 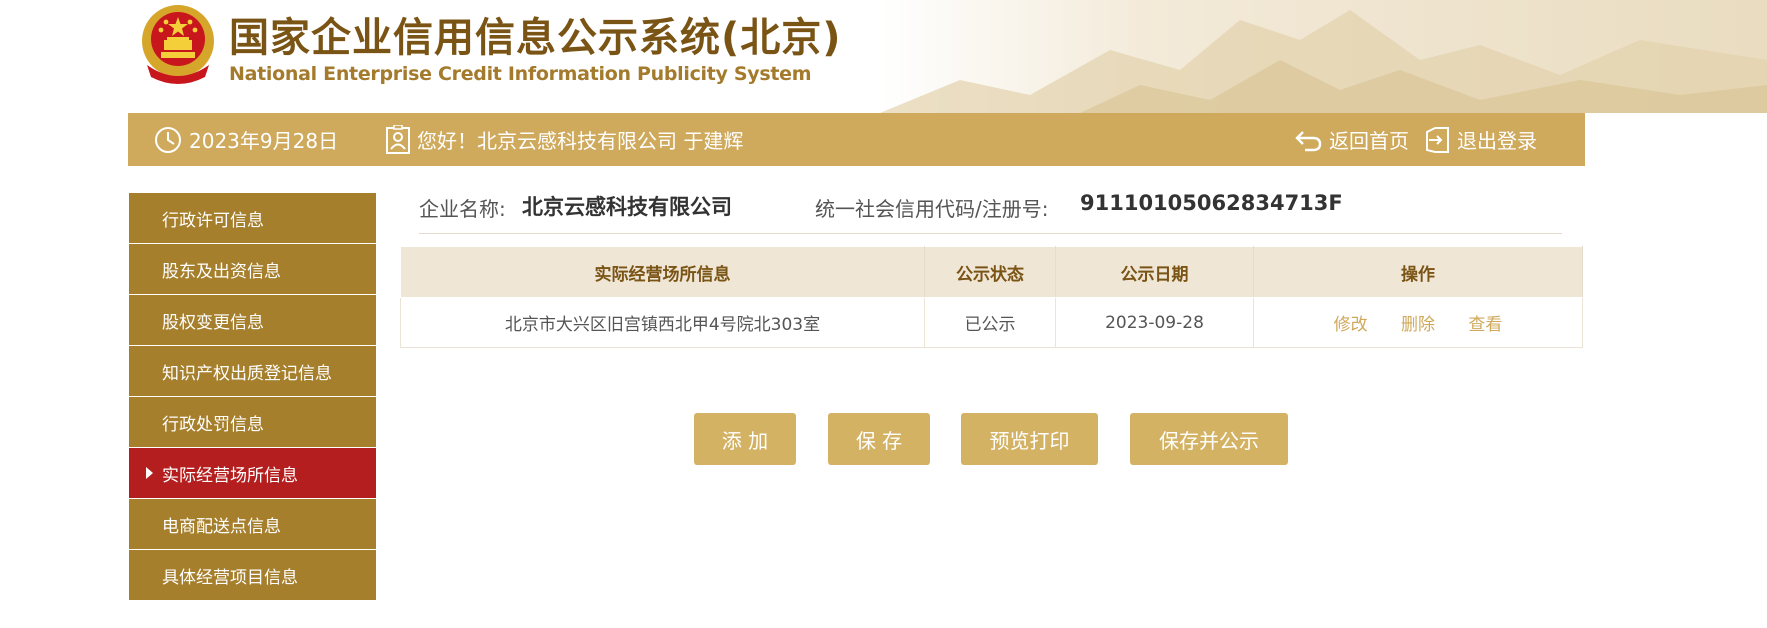 What do you see at coordinates (1351, 325) in the screenshot?
I see `edit-link: 修改` at bounding box center [1351, 325].